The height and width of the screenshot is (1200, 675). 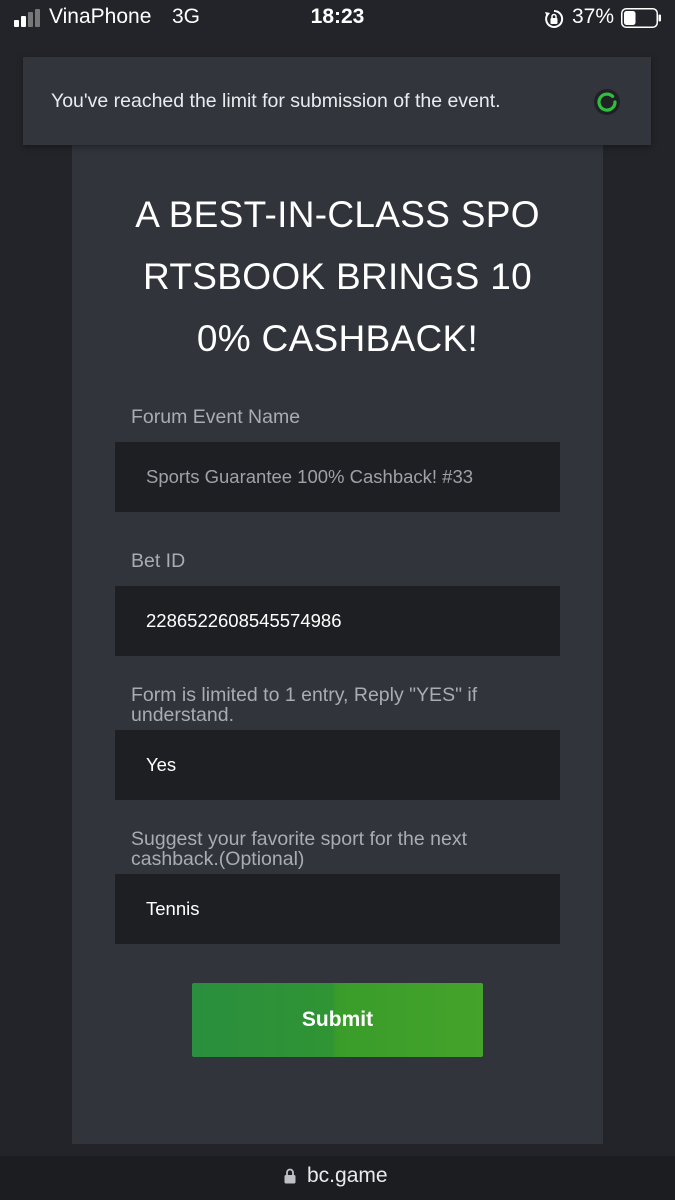 I want to click on bet-id-label: Bet ID, so click(x=158, y=561).